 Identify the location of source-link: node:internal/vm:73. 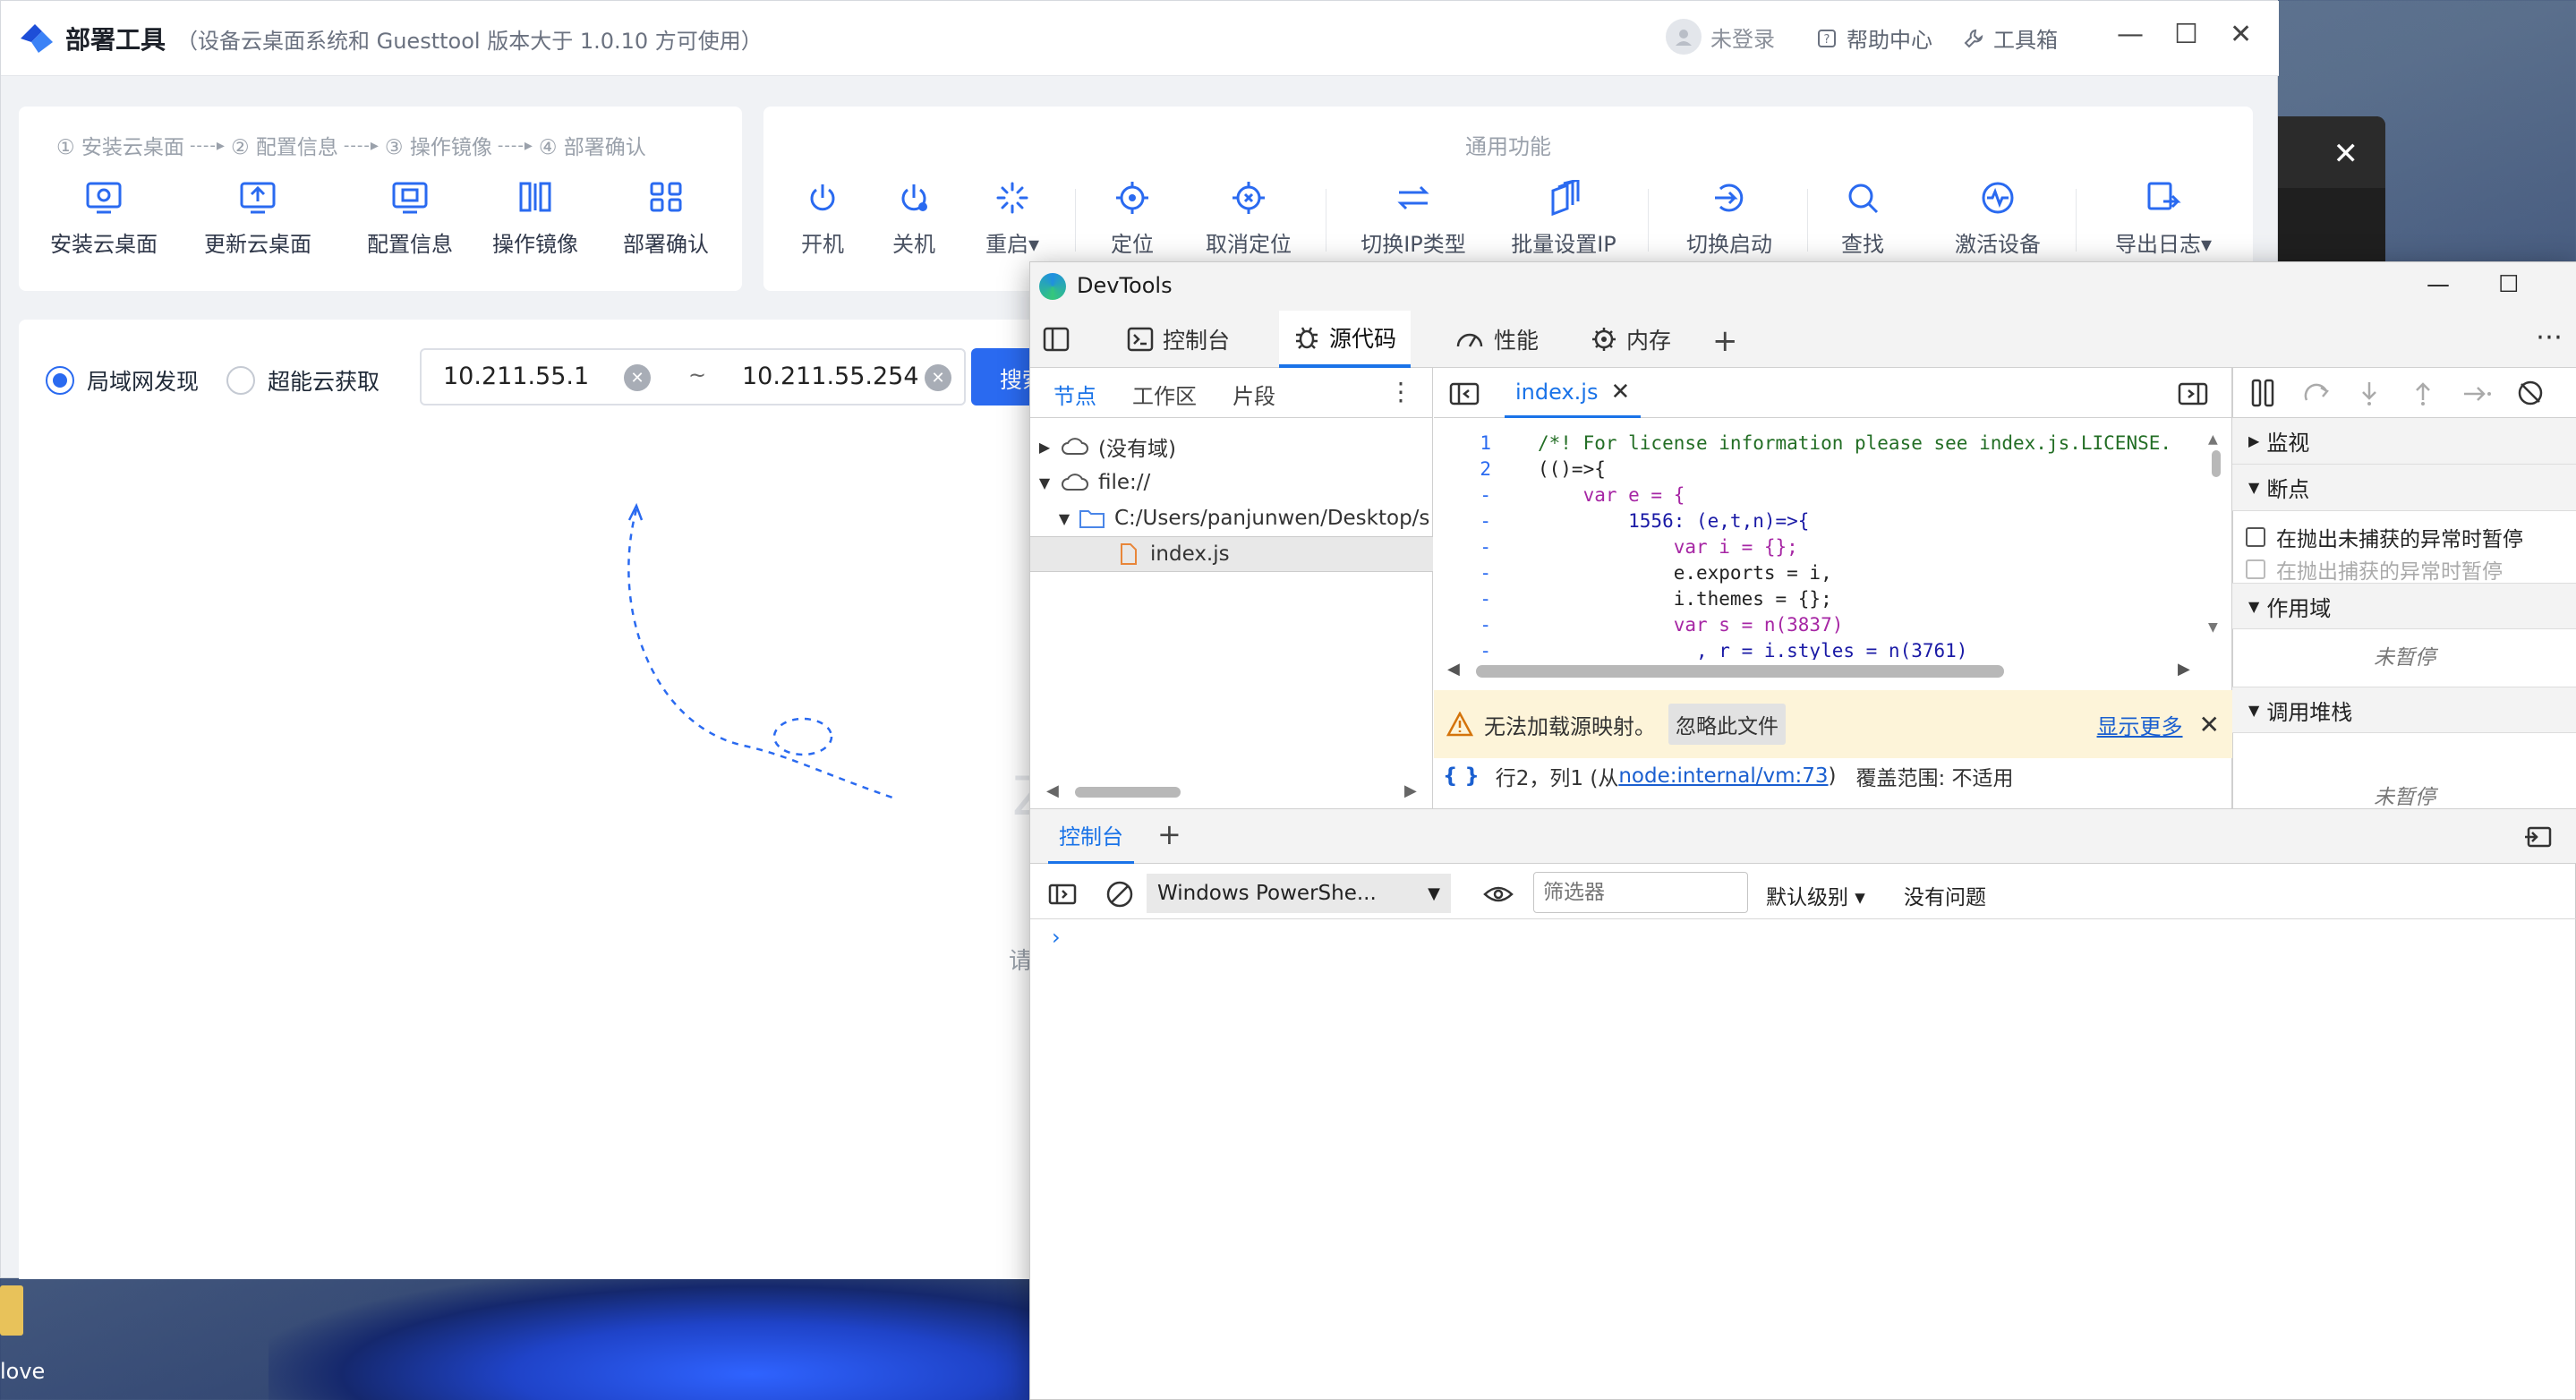
(1723, 776).